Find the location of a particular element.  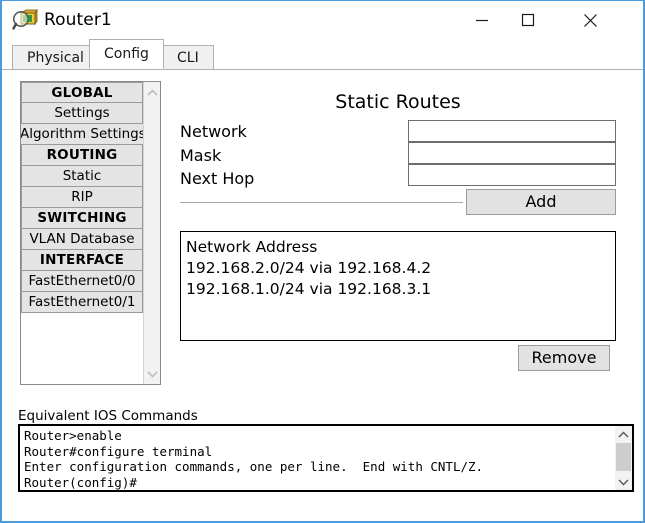

ios-line: Router#configure terminal is located at coordinates (118, 451).